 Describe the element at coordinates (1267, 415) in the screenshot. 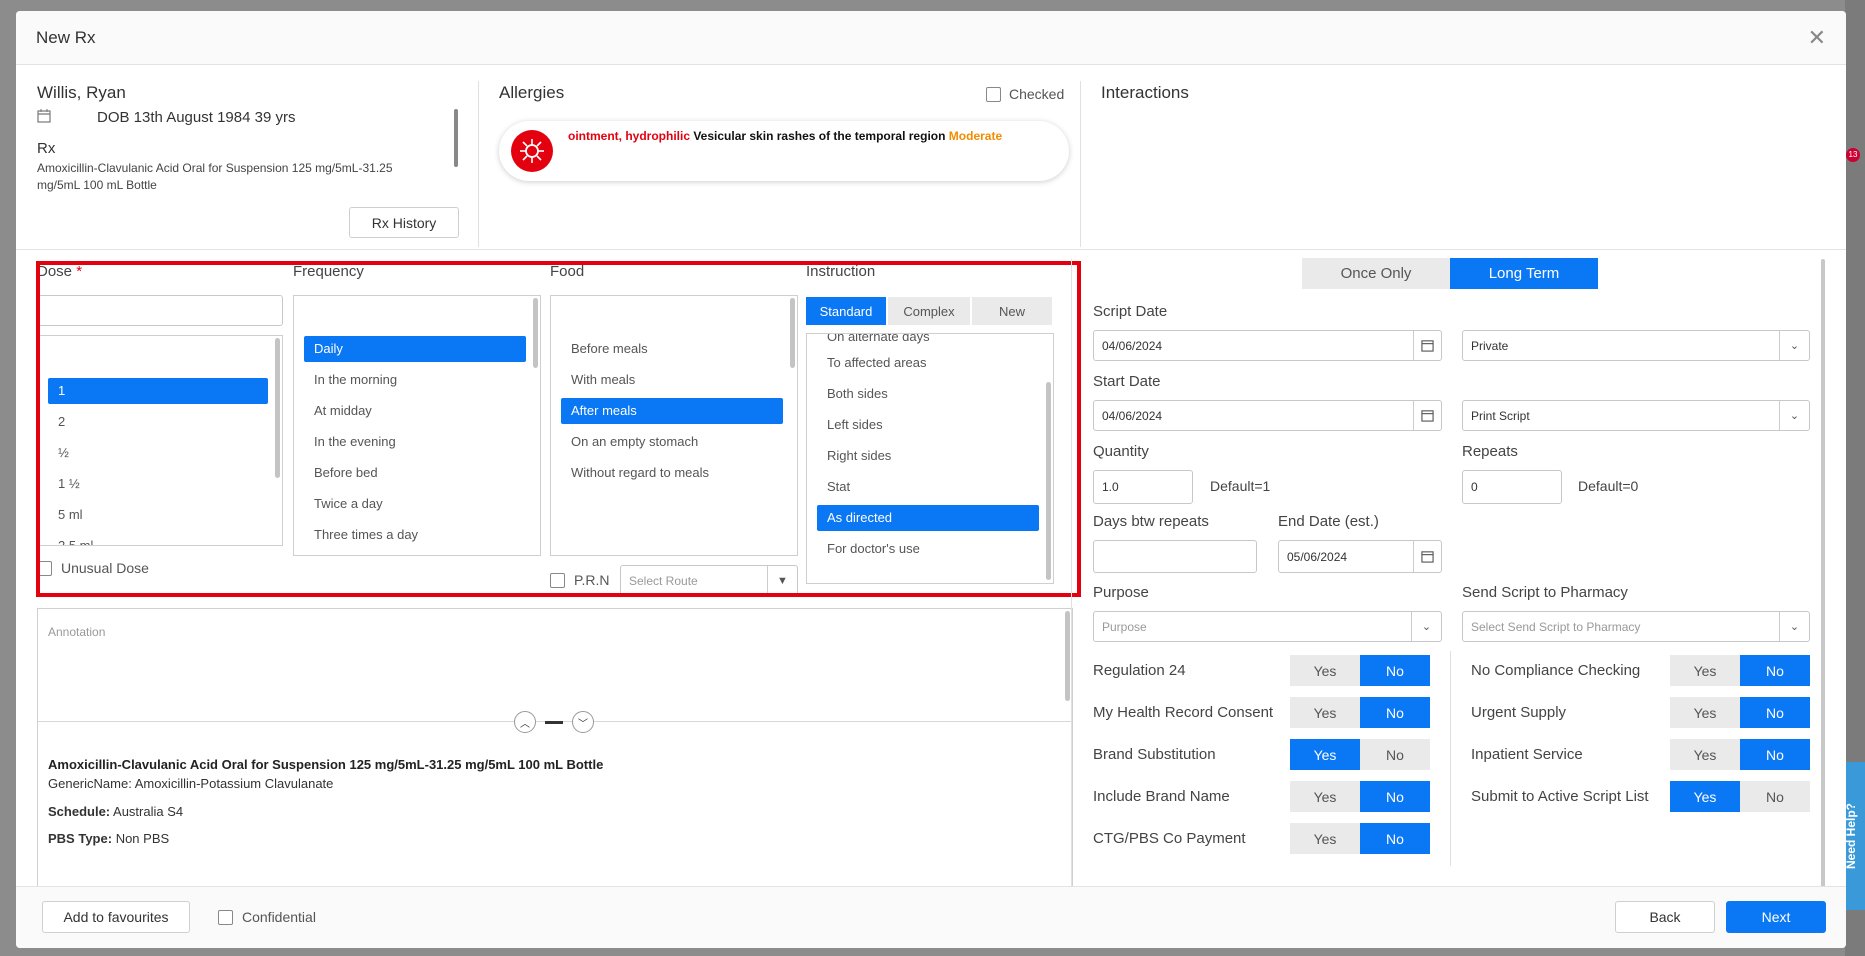

I see `start-date-input: 04/06/2024` at that location.